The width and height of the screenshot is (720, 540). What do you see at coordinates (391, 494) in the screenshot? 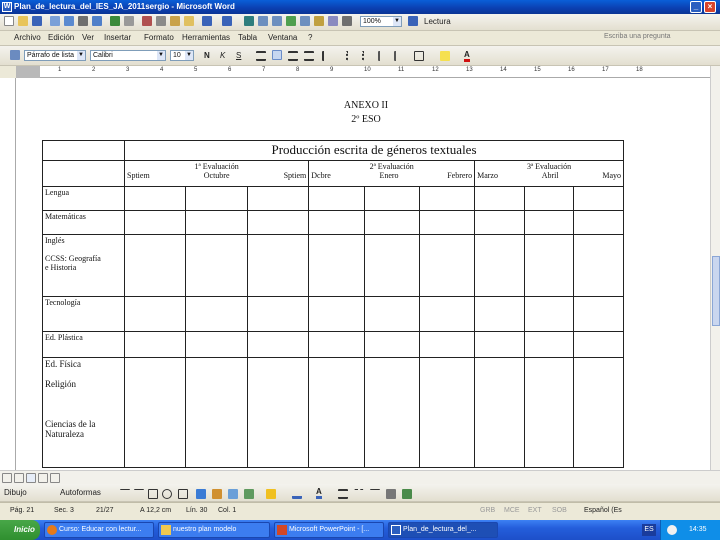
I see `shadow-icon` at bounding box center [391, 494].